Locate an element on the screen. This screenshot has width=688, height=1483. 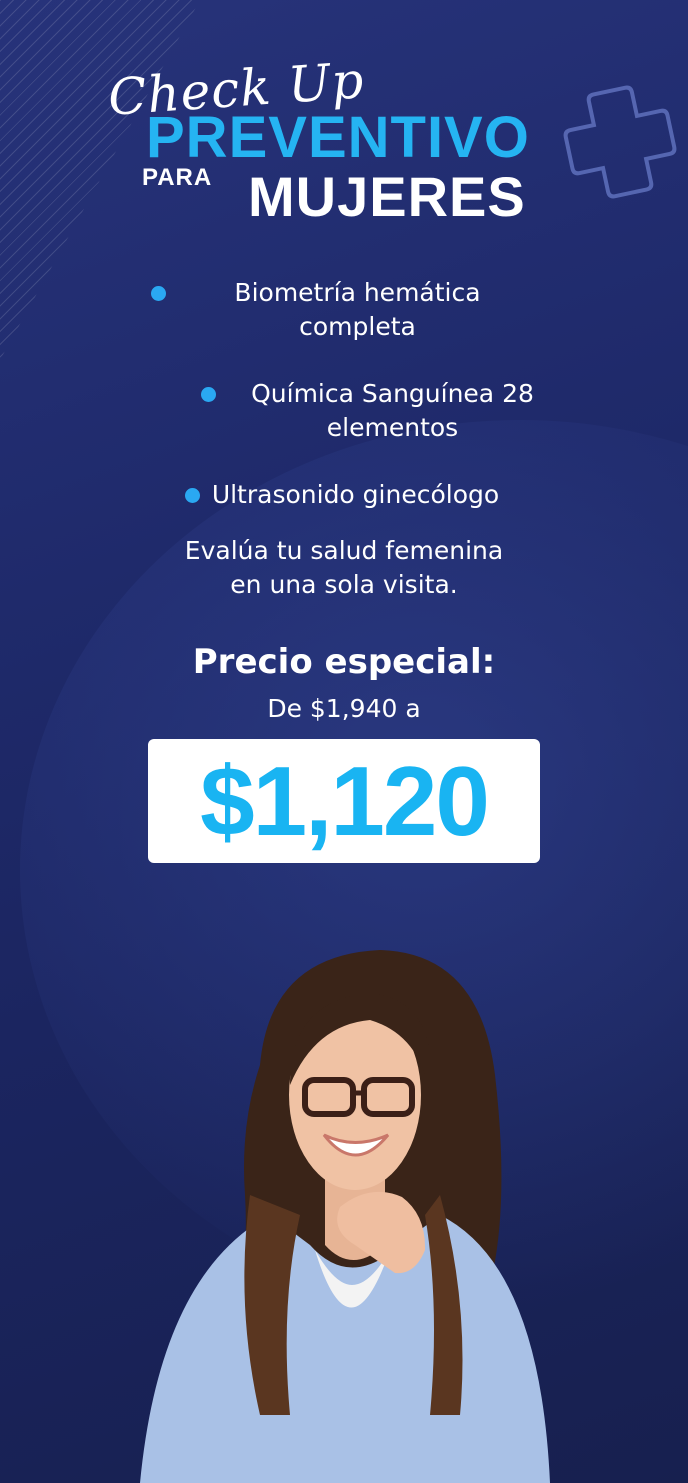
list-item-label: Biometría hemática completa is located at coordinates (357, 309).